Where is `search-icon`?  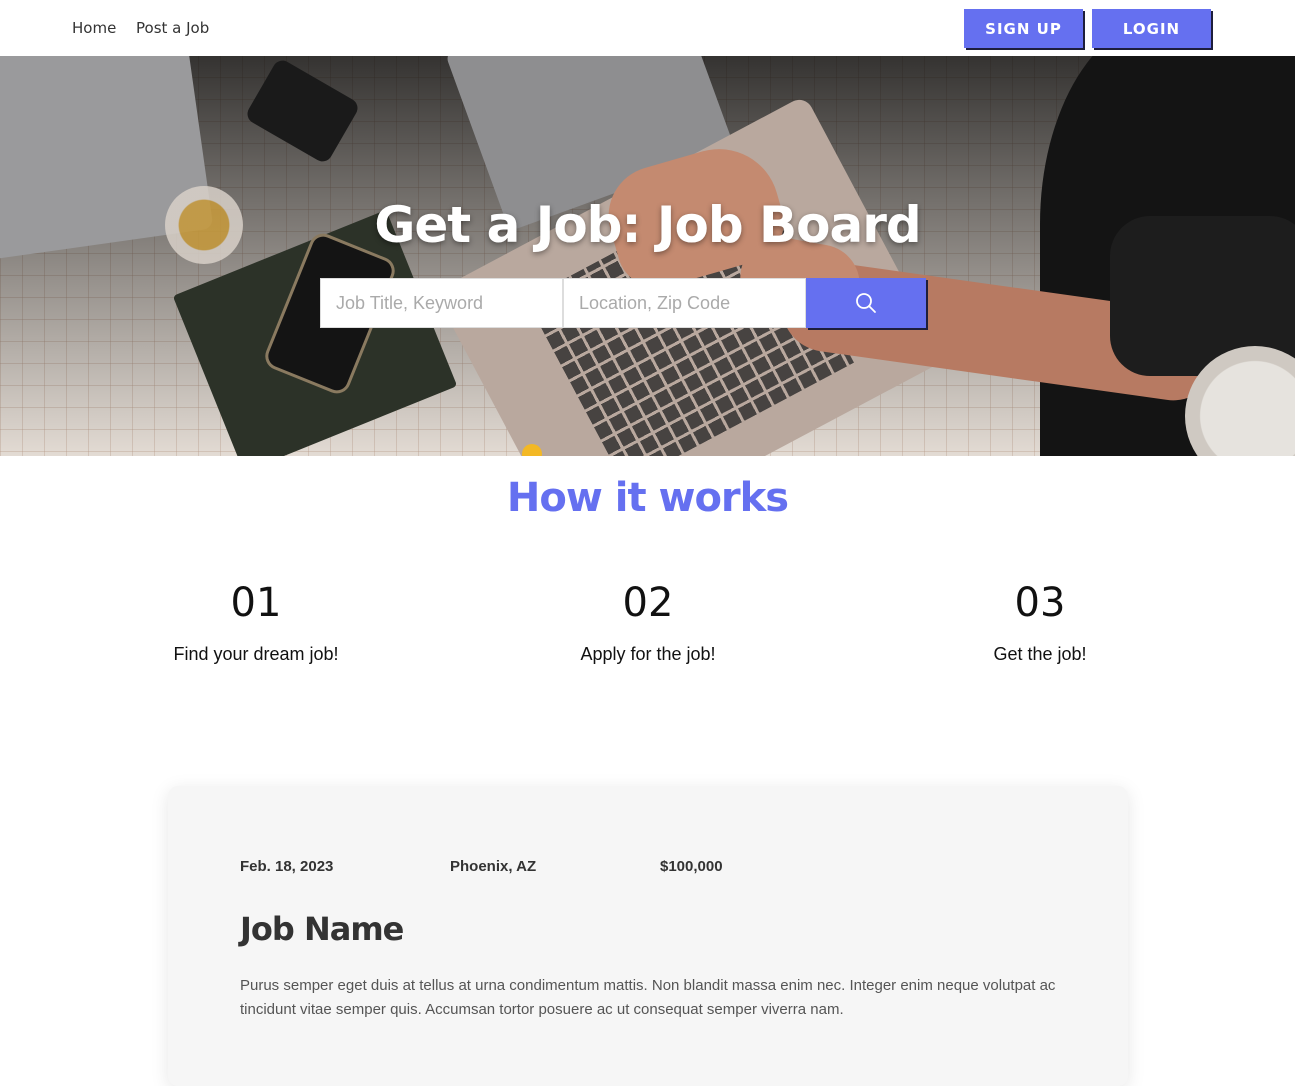 search-icon is located at coordinates (866, 303).